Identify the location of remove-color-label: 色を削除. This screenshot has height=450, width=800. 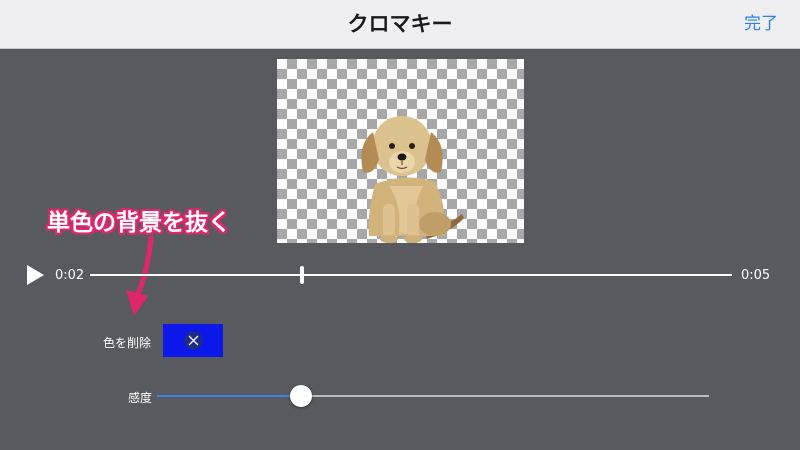
(127, 343).